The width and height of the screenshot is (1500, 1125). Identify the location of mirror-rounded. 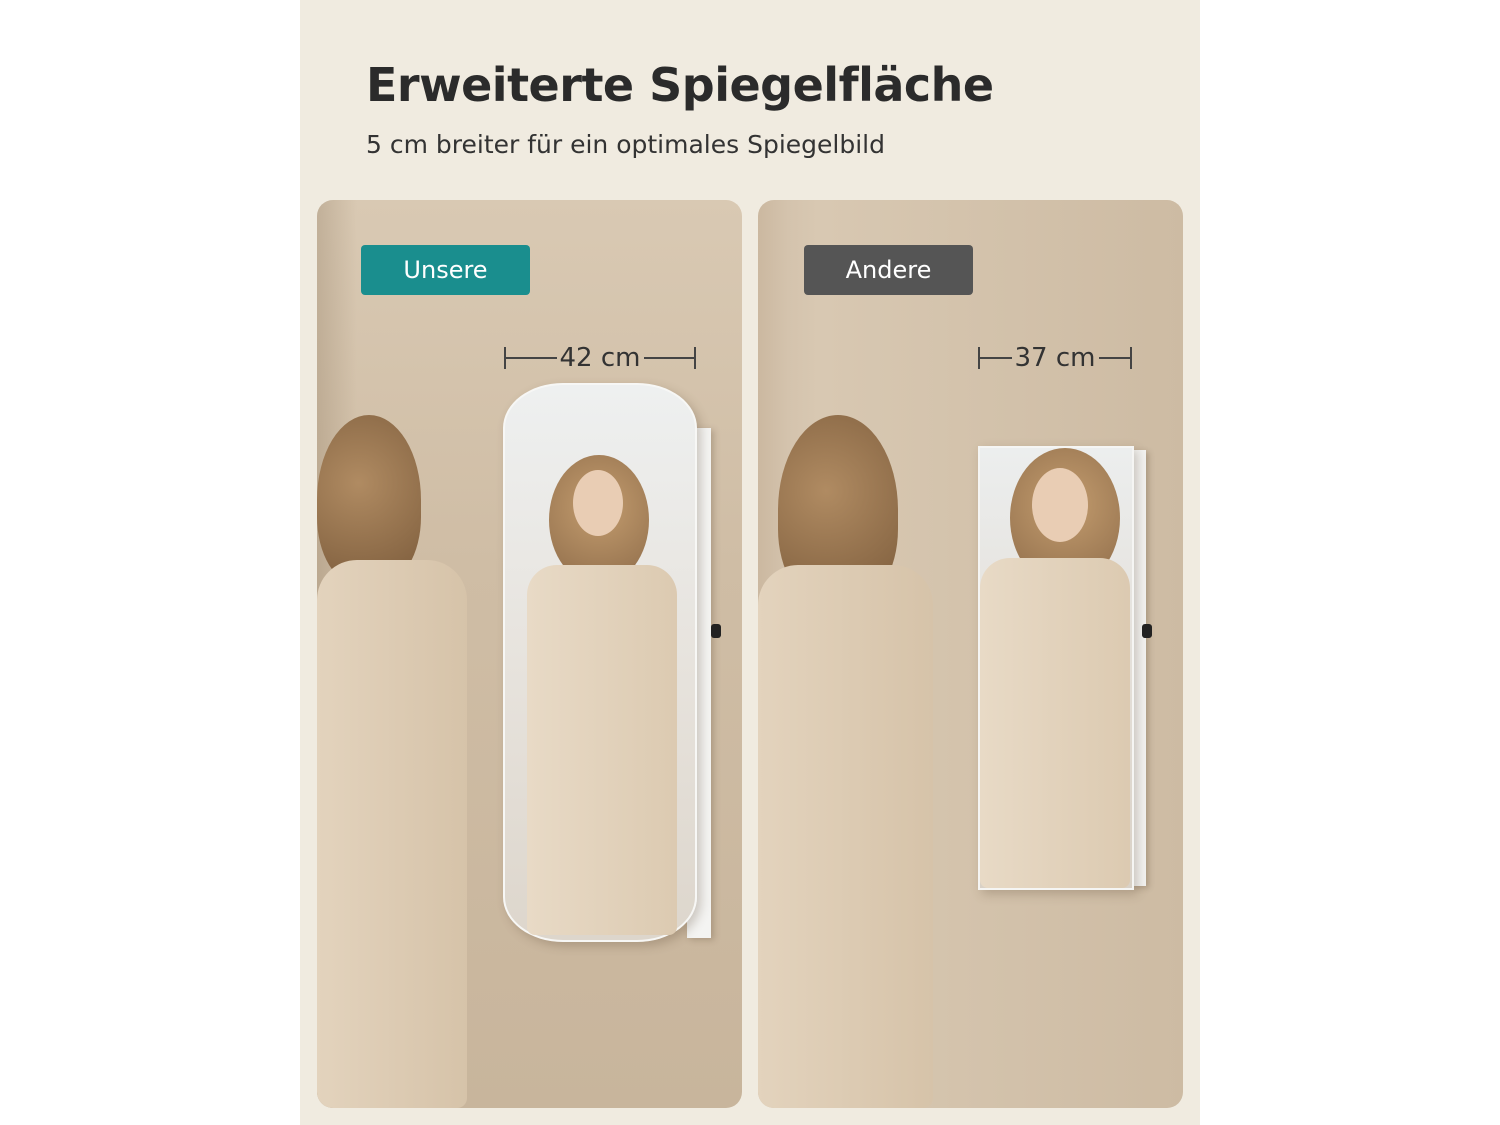
(600, 662).